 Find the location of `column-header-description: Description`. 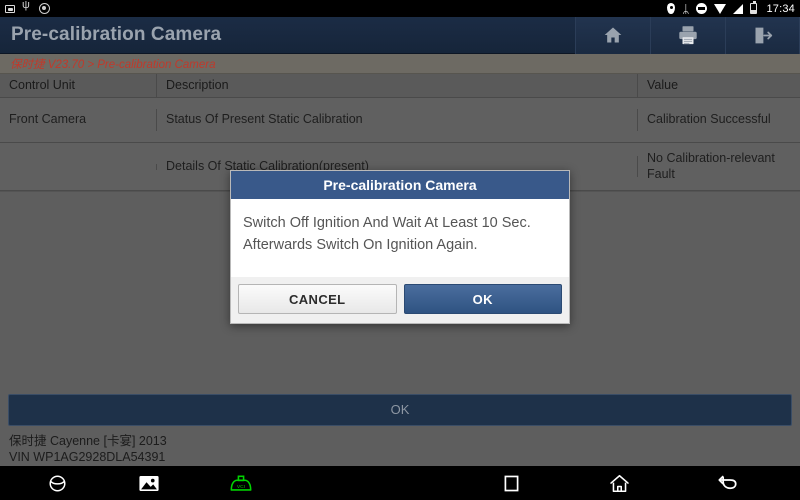

column-header-description: Description is located at coordinates (397, 85).